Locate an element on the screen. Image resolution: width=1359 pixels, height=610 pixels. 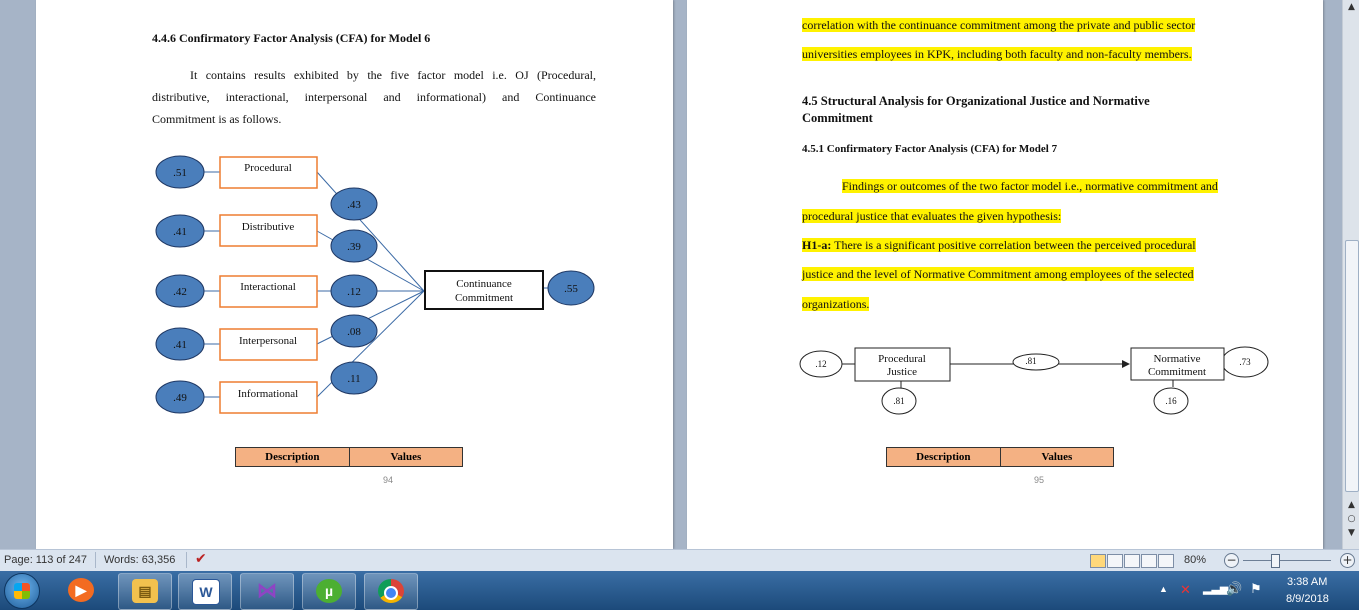
word-count: Words: 63,356 is located at coordinates (139, 560).